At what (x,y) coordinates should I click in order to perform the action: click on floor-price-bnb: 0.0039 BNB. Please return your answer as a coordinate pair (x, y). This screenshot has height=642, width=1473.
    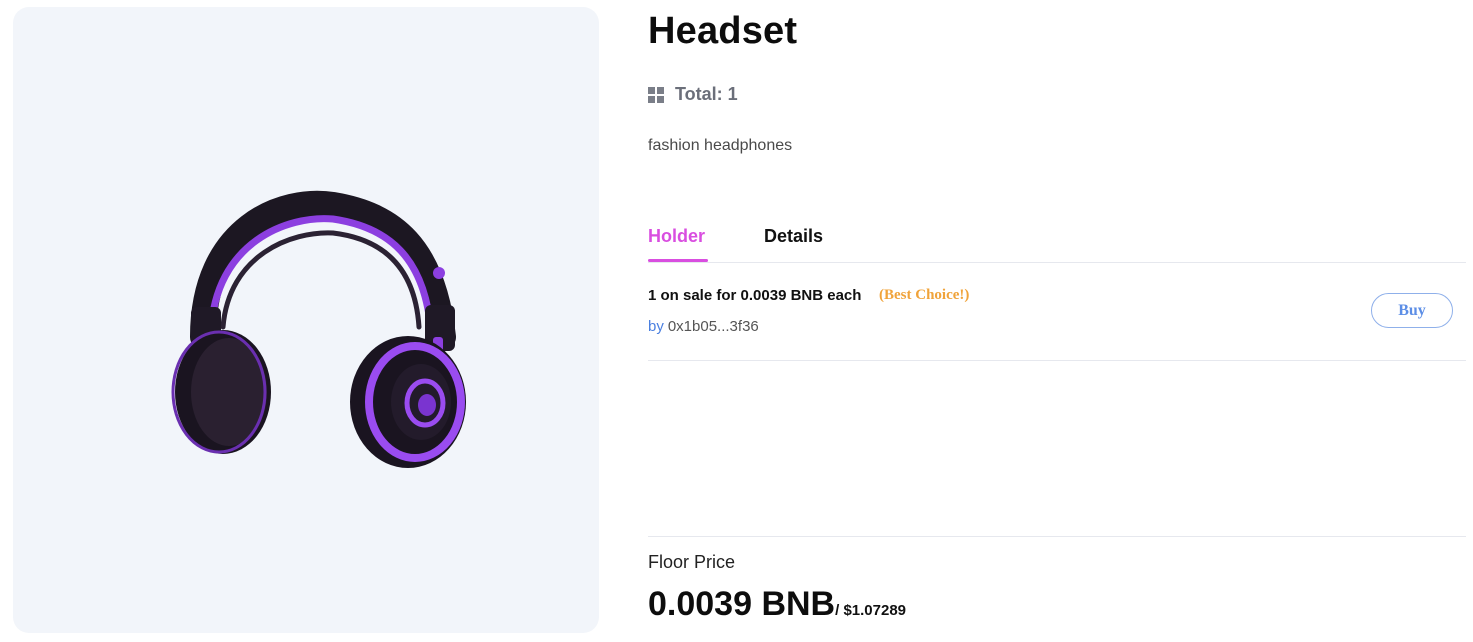
    Looking at the image, I should click on (742, 604).